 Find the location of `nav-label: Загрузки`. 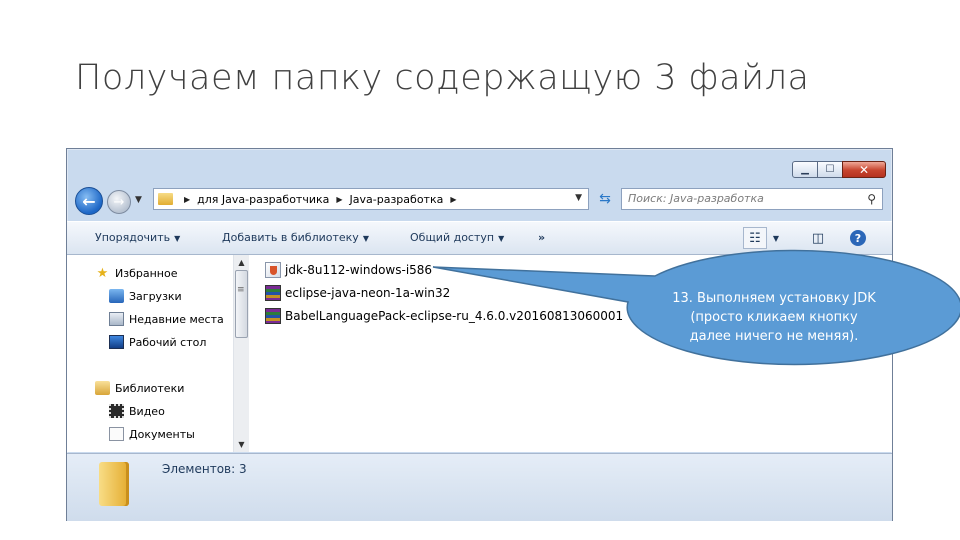

nav-label: Загрузки is located at coordinates (155, 296).